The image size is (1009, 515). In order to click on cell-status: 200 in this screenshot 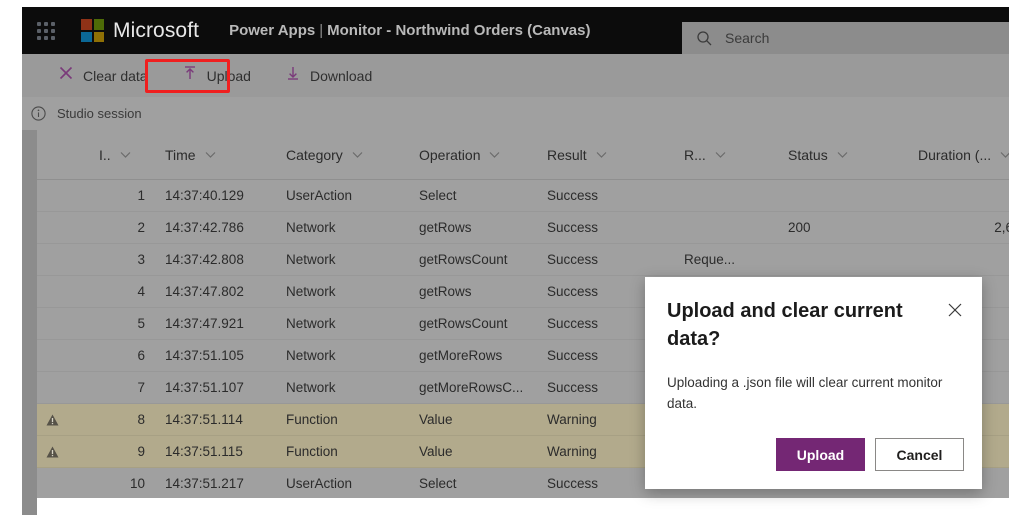, I will do `click(799, 227)`.